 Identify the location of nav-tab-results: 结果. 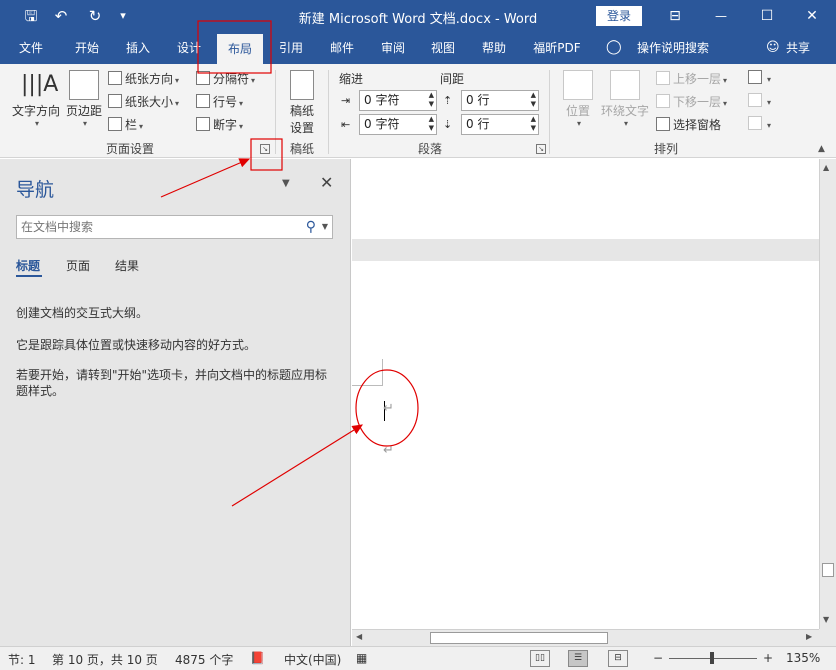
(127, 265).